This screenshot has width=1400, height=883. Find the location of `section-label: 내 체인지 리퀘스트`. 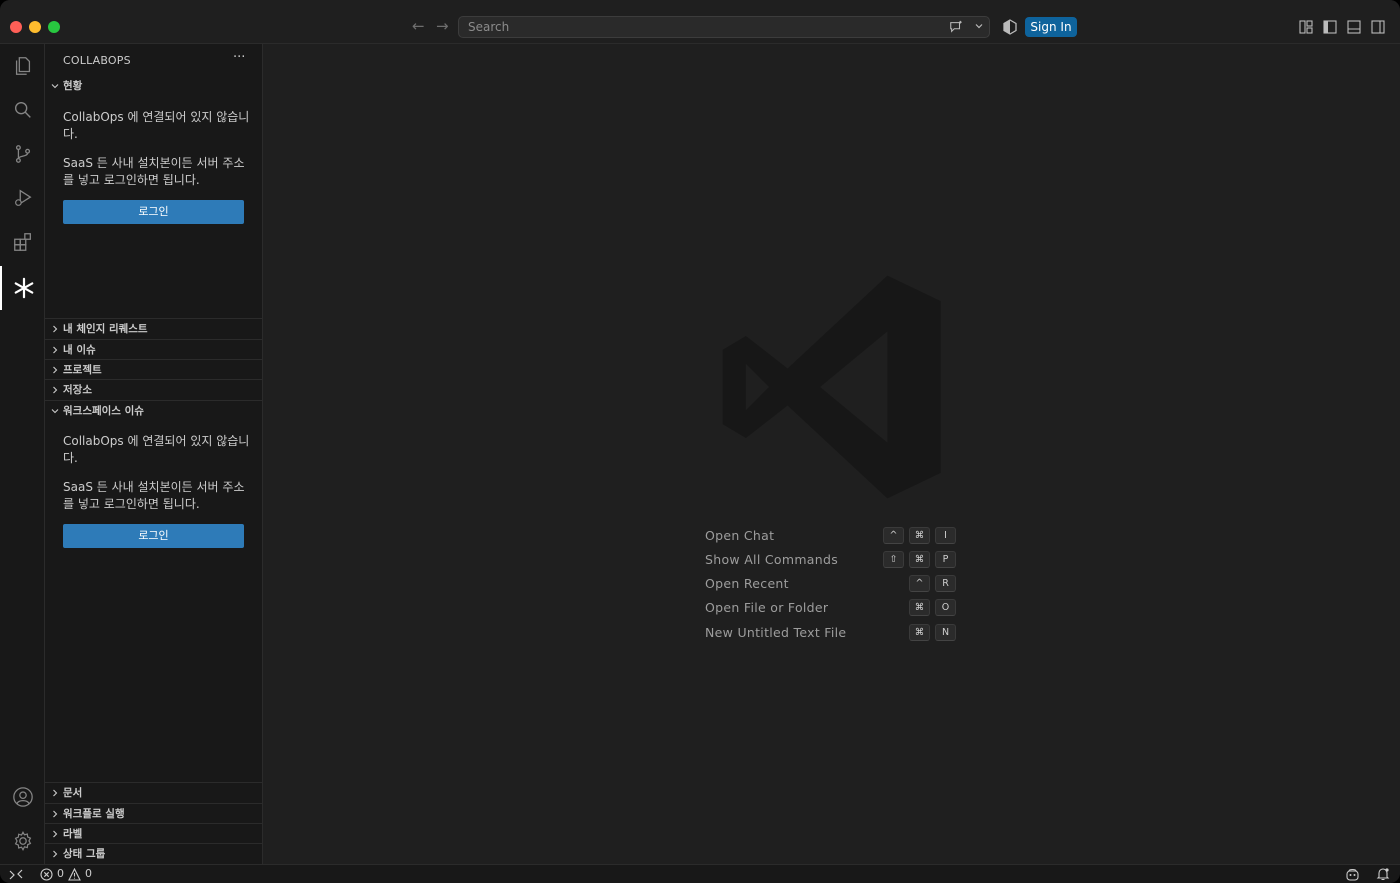

section-label: 내 체인지 리퀘스트 is located at coordinates (105, 329).